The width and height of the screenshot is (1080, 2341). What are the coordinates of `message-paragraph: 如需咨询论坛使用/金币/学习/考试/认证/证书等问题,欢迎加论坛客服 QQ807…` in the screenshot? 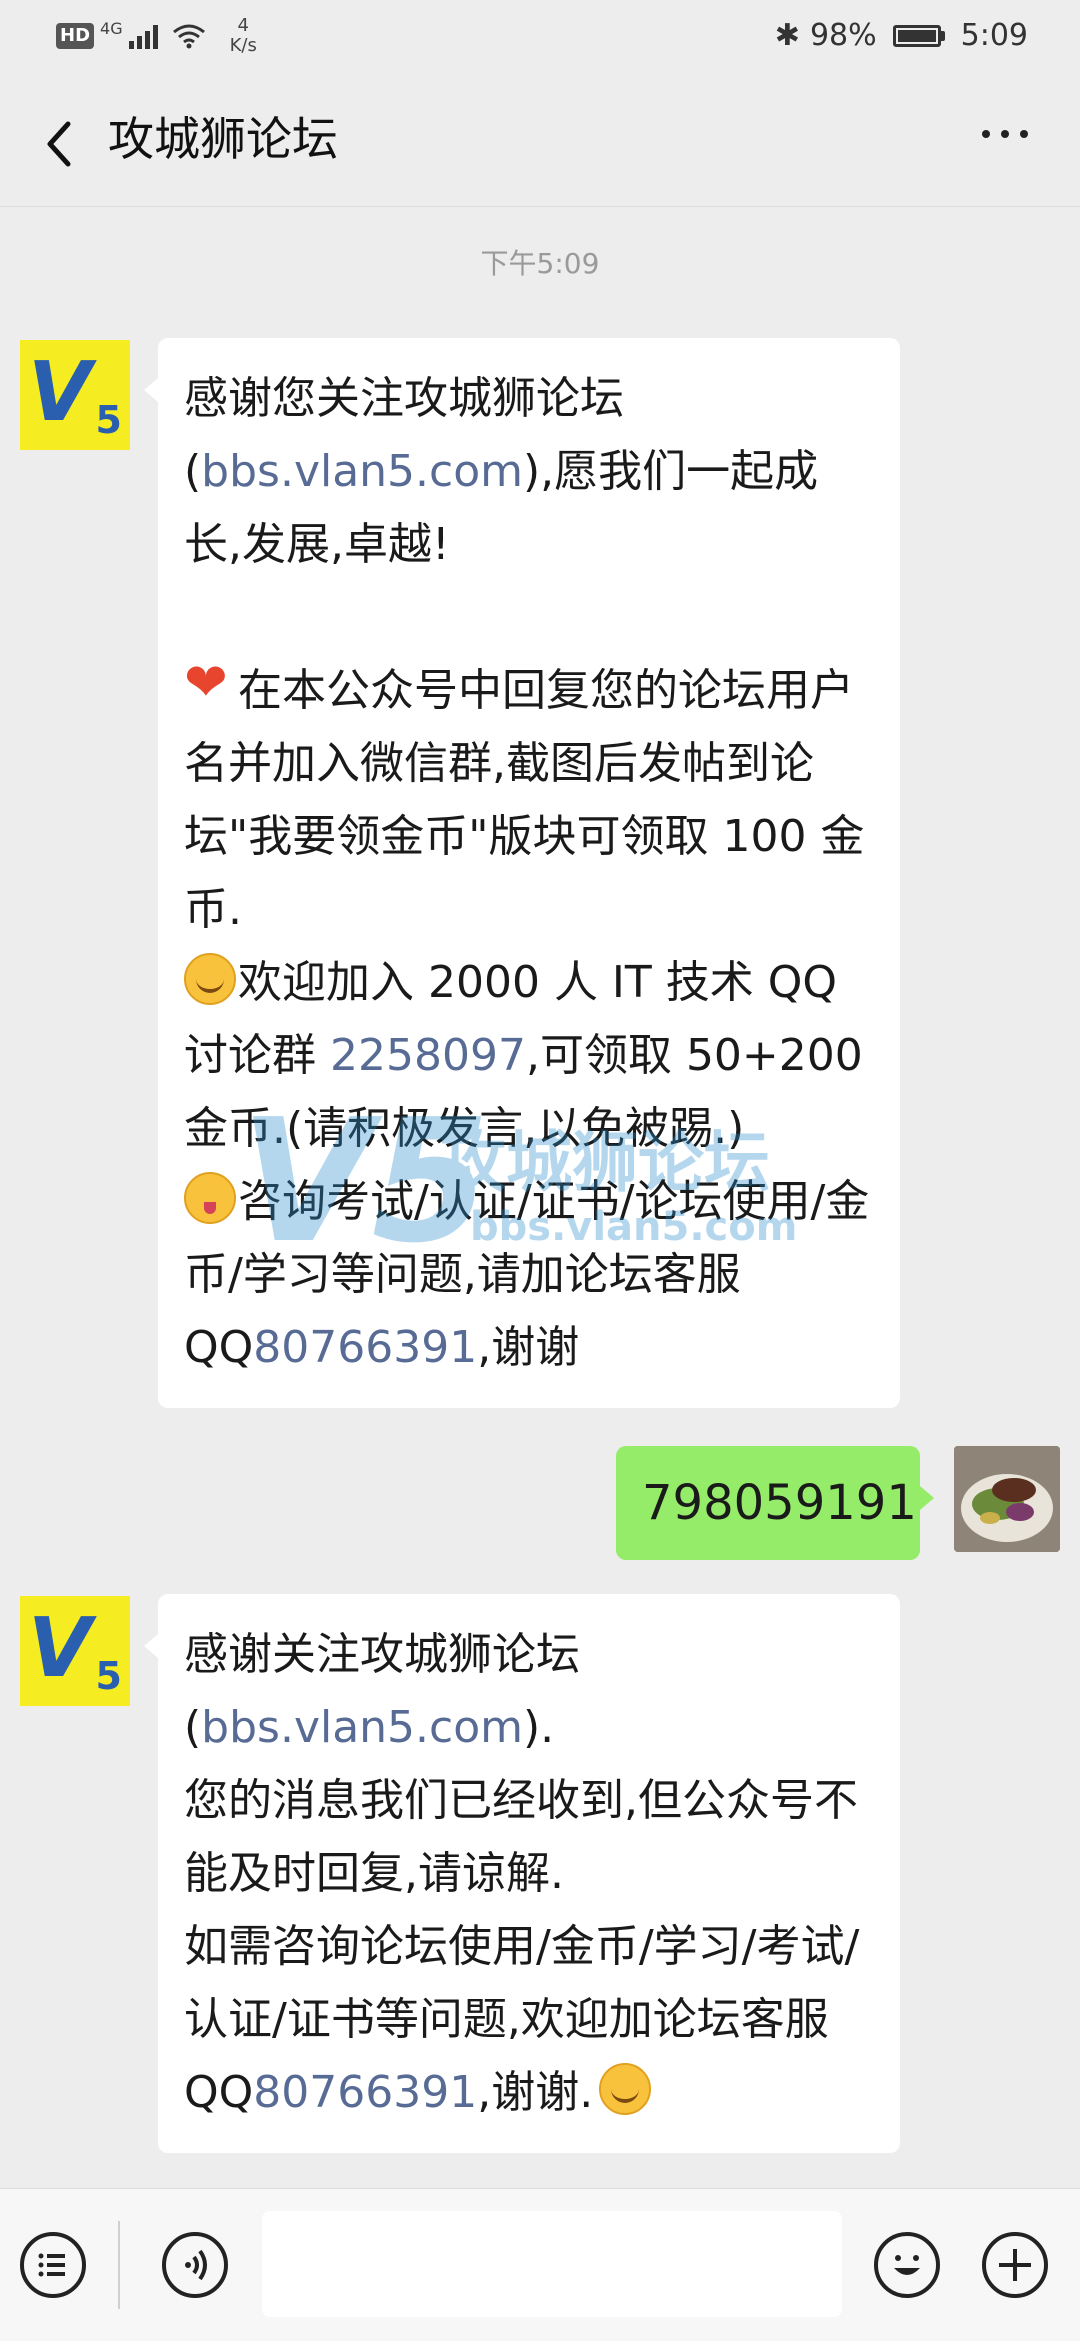 It's located at (522, 2019).